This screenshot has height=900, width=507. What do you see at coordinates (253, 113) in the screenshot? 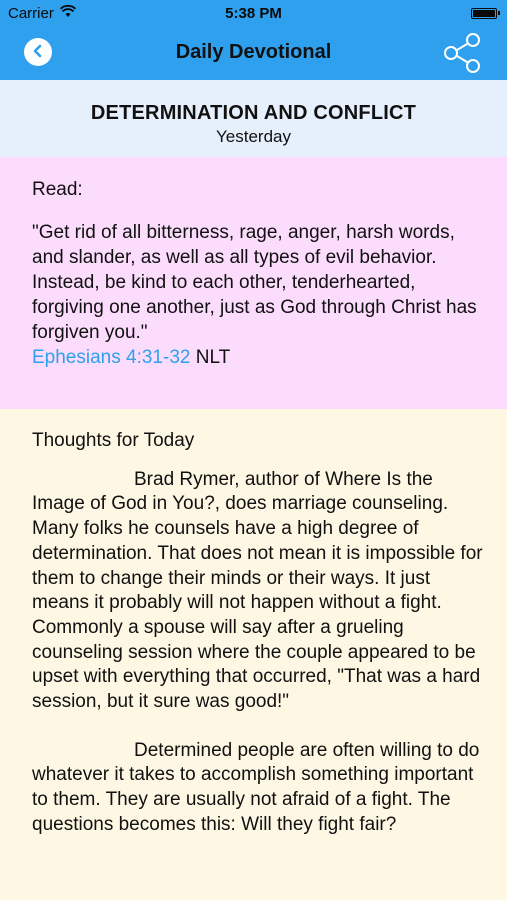
I see `devotional-title: DETERMINATION AND CONFLICT` at bounding box center [253, 113].